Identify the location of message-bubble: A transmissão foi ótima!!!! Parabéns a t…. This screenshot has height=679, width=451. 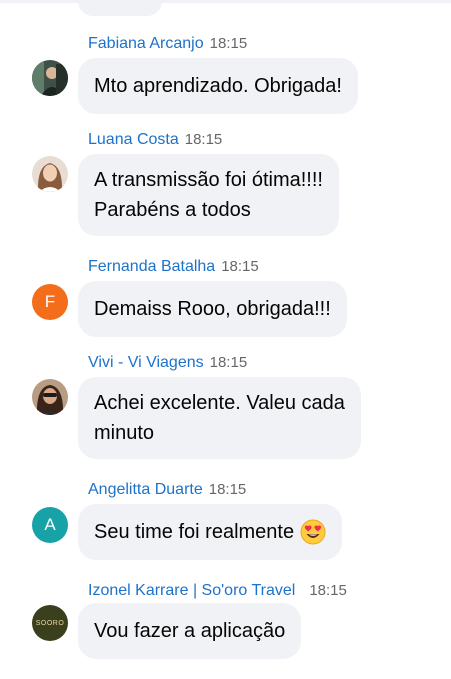
(208, 195).